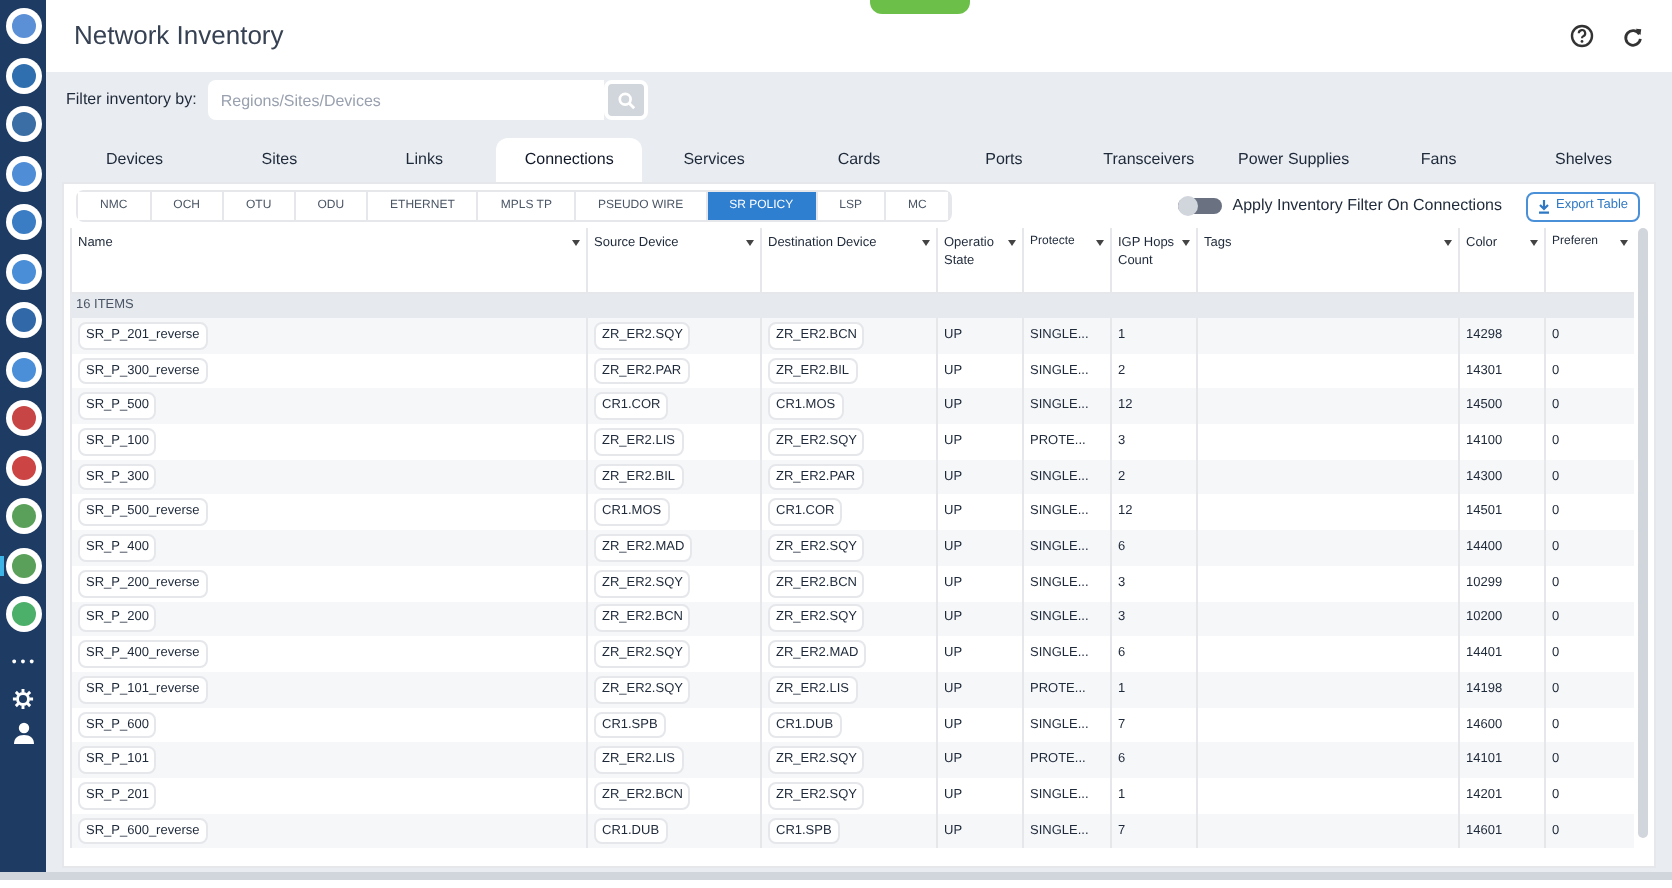 The image size is (1672, 888). I want to click on help-icon, so click(1582, 36).